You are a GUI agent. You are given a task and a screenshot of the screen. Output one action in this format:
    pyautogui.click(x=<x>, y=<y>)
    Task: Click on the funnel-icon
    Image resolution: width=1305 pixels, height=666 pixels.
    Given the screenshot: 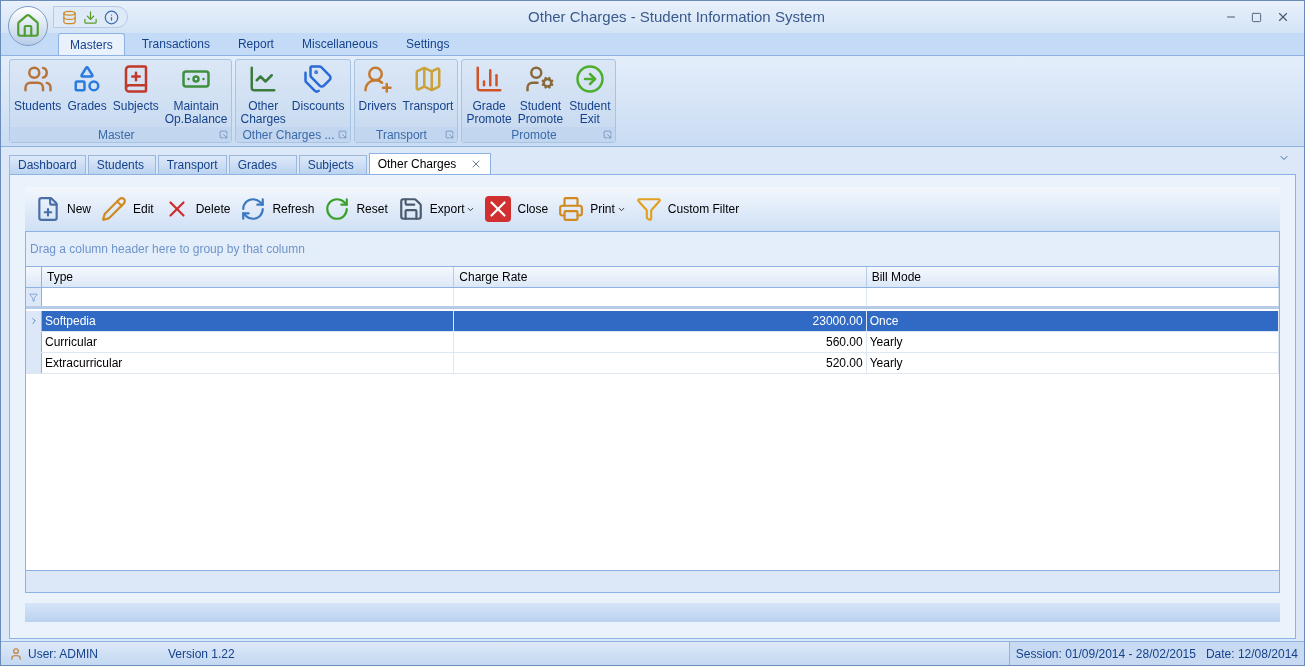 What is the action you would take?
    pyautogui.click(x=648, y=209)
    